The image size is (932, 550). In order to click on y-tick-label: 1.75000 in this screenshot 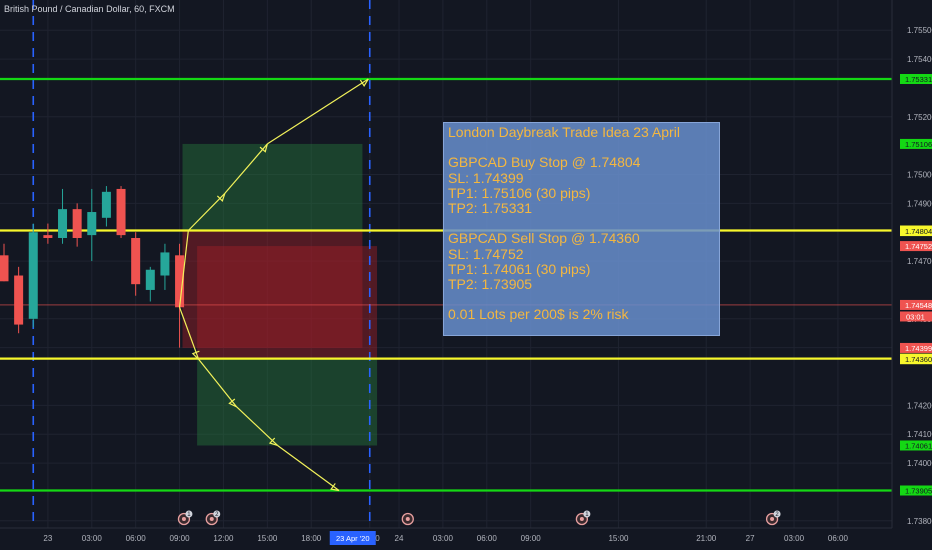, I will do `click(919, 175)`.